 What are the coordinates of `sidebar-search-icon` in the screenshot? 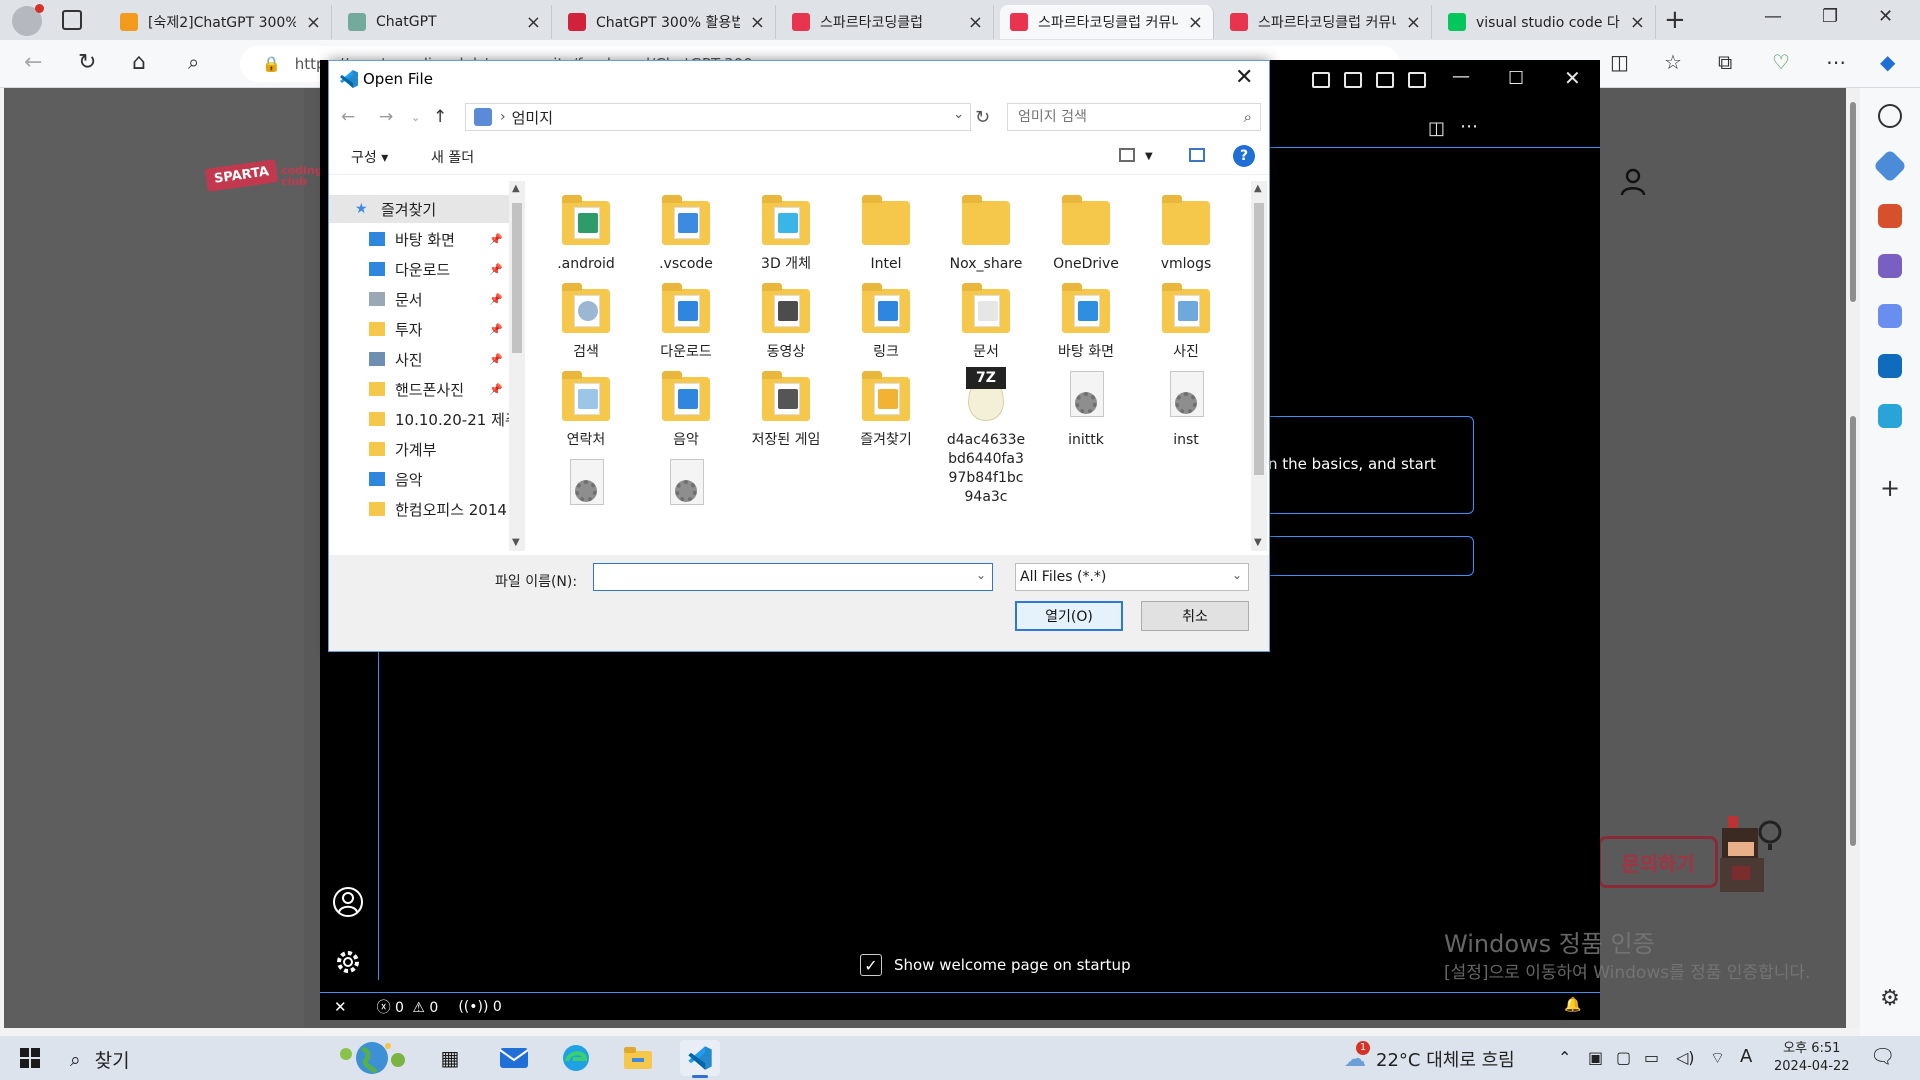 It's located at (1890, 116).